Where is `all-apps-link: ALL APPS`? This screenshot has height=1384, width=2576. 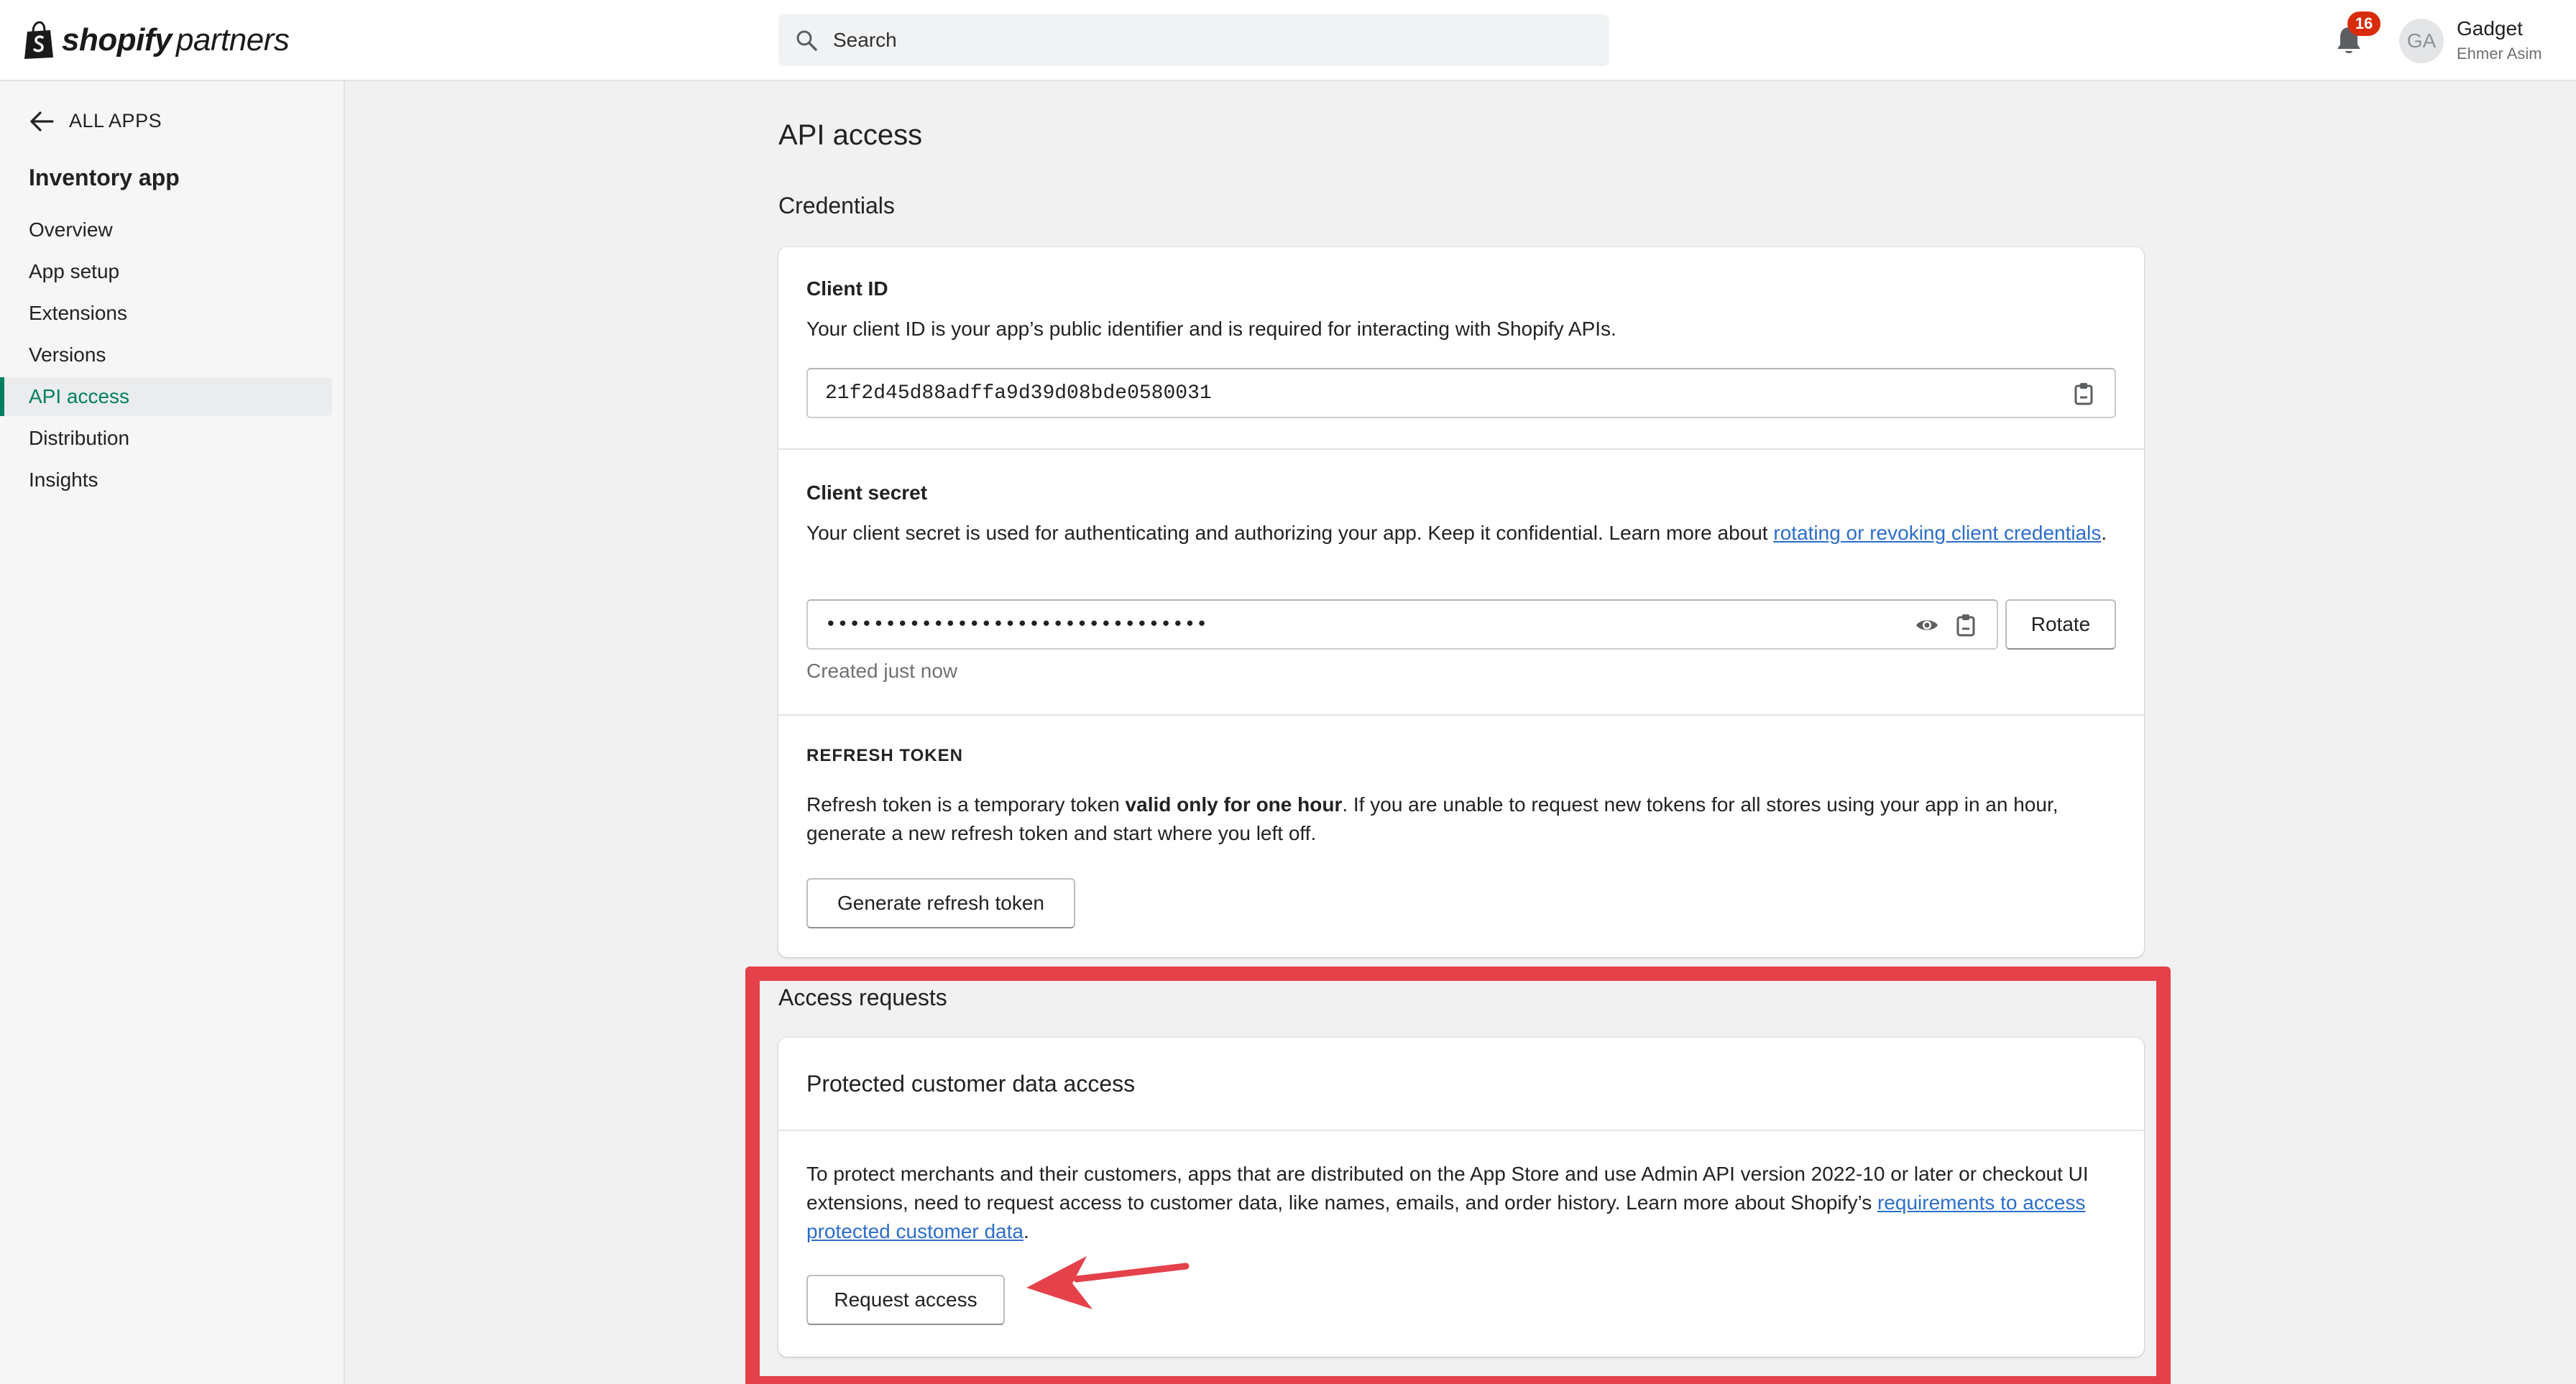
all-apps-link: ALL APPS is located at coordinates (95, 121).